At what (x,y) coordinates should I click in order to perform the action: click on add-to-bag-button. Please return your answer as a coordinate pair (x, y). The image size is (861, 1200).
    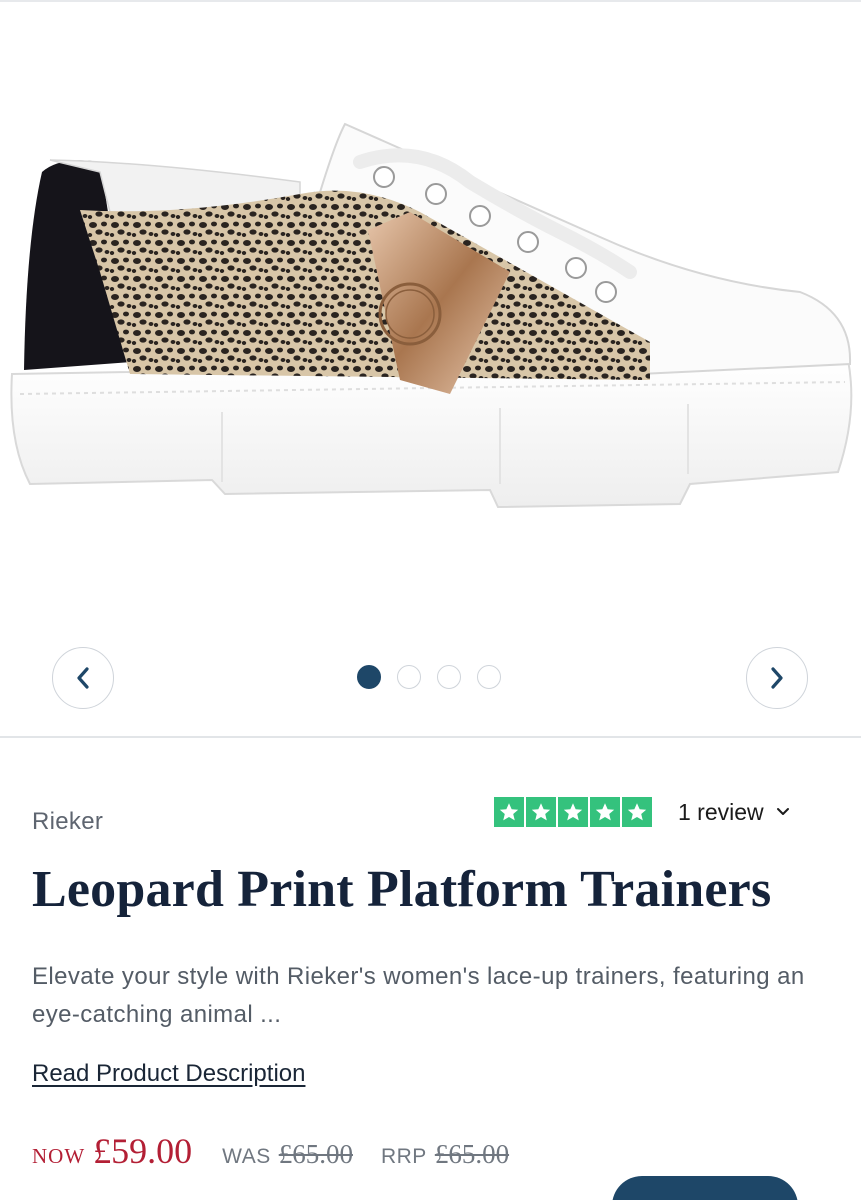
    Looking at the image, I should click on (705, 1188).